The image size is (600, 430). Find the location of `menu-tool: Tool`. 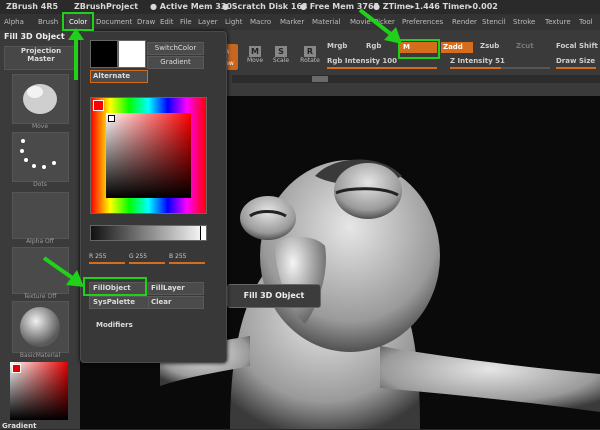

menu-tool: Tool is located at coordinates (586, 22).